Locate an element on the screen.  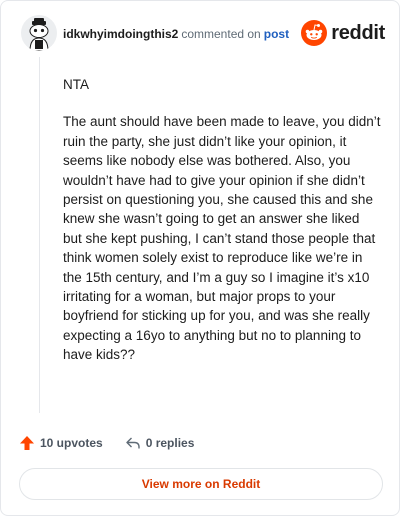
comment-paragraph: NTA is located at coordinates (76, 84).